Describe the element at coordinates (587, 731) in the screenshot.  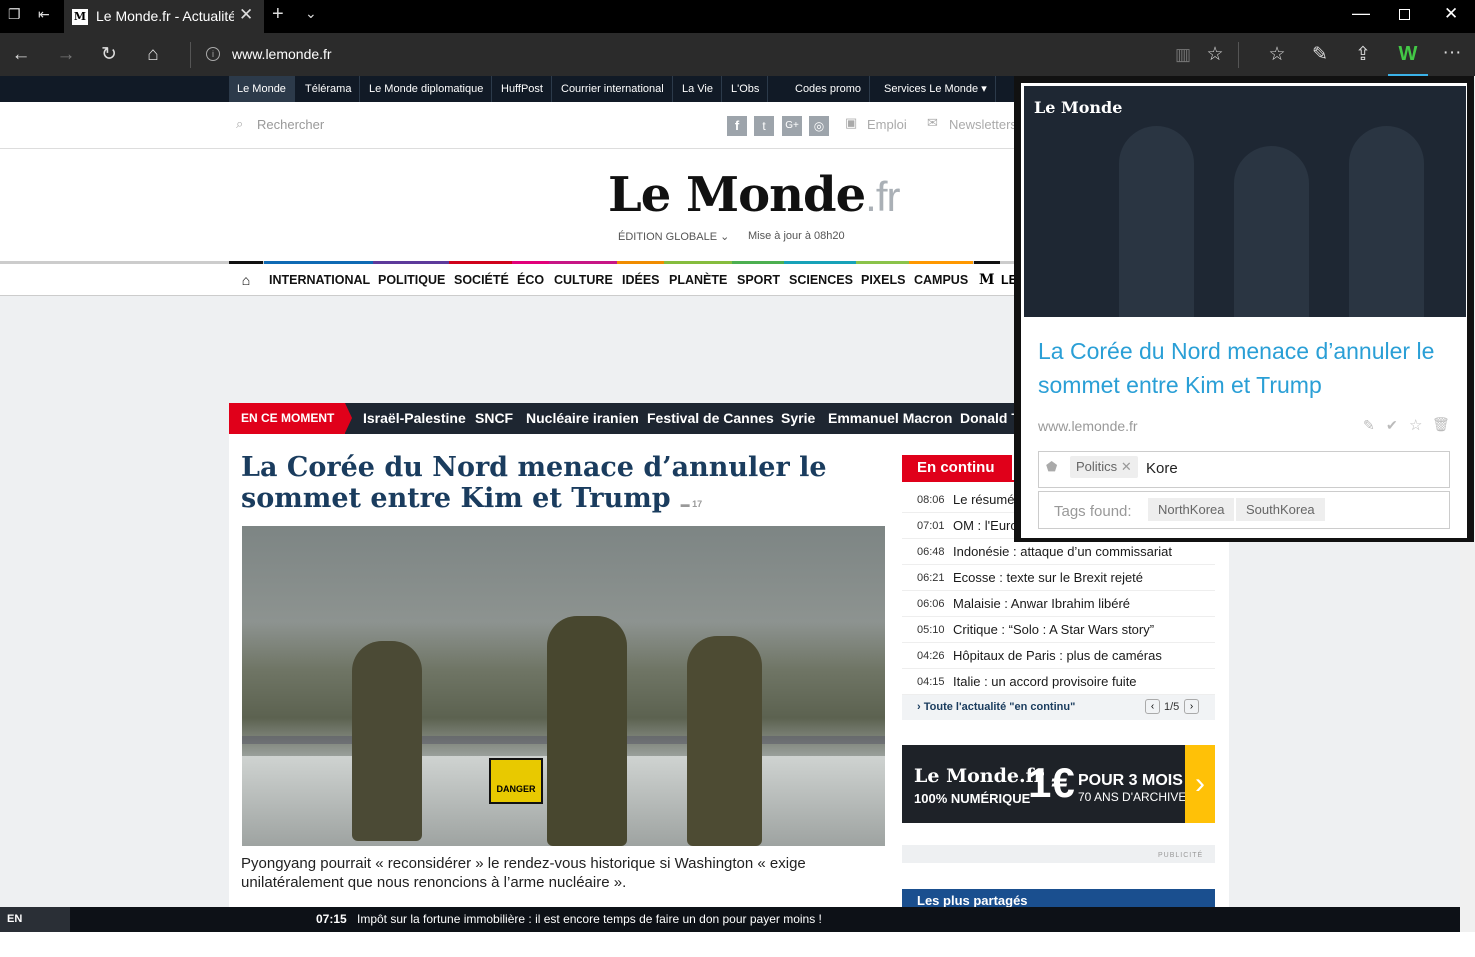
I see `soldier-figure` at that location.